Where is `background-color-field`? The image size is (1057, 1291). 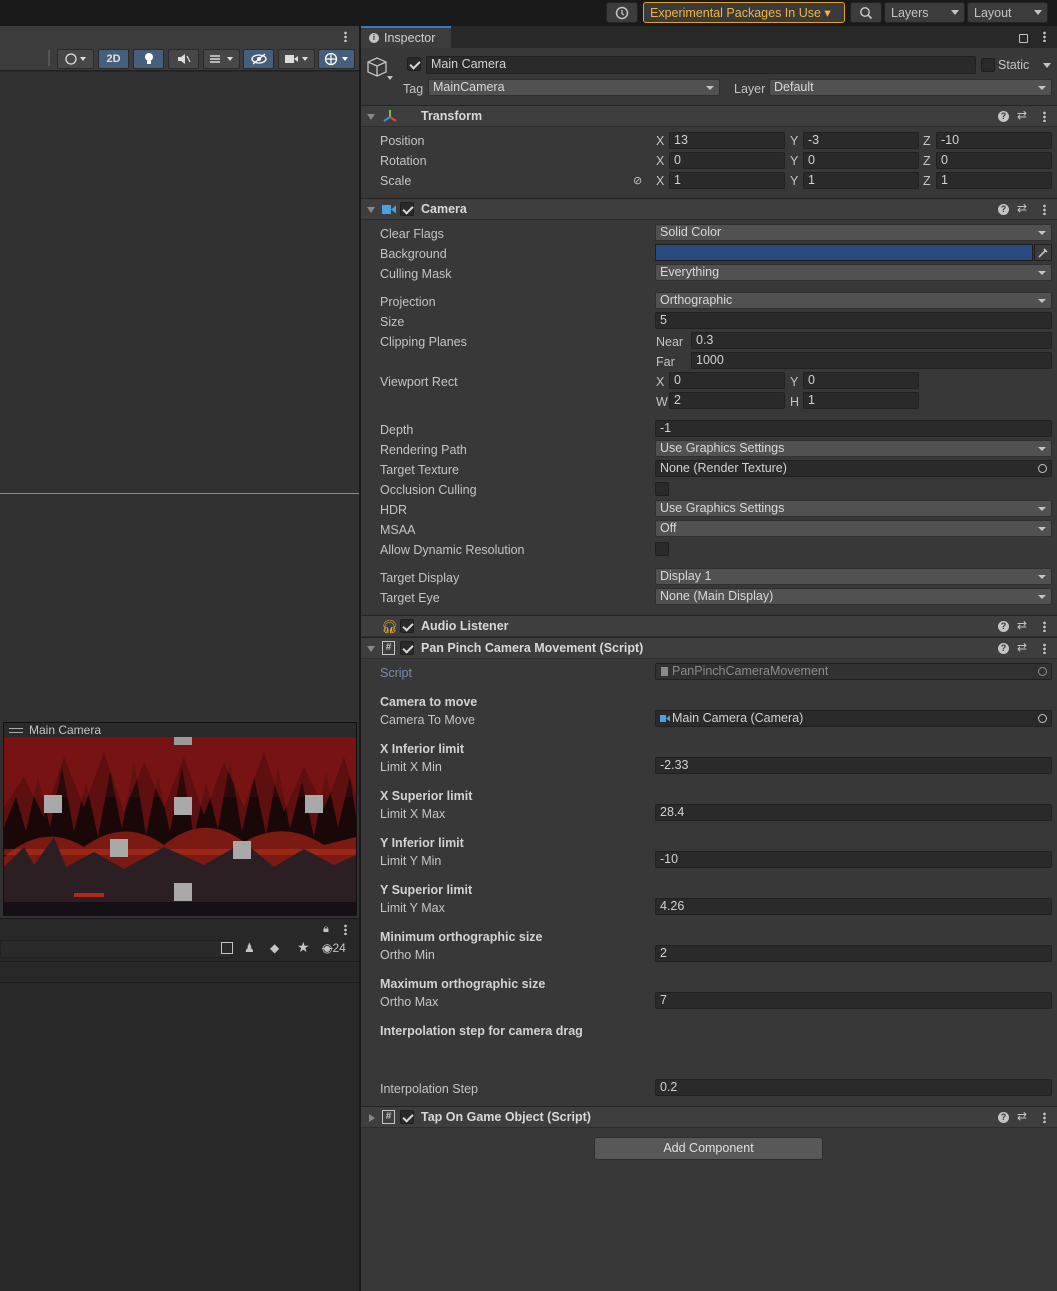 background-color-field is located at coordinates (844, 252).